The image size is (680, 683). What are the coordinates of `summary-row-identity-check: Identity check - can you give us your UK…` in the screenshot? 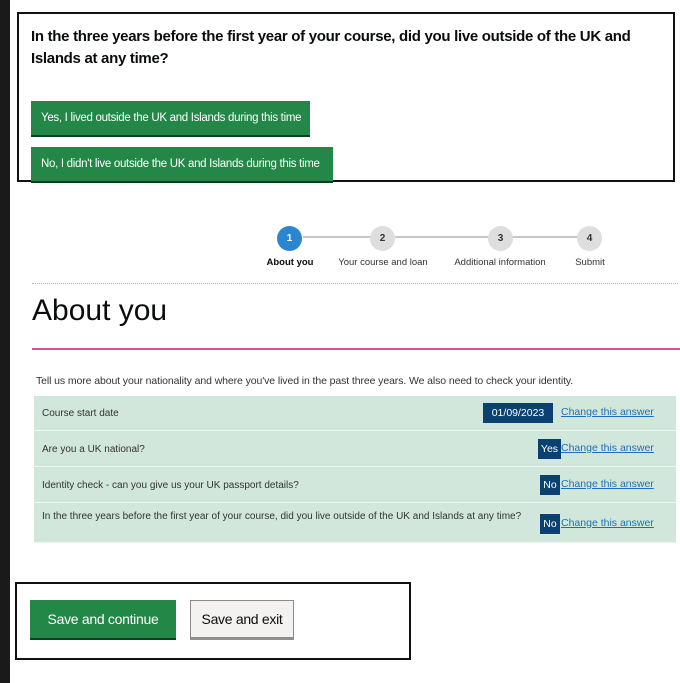 It's located at (355, 485).